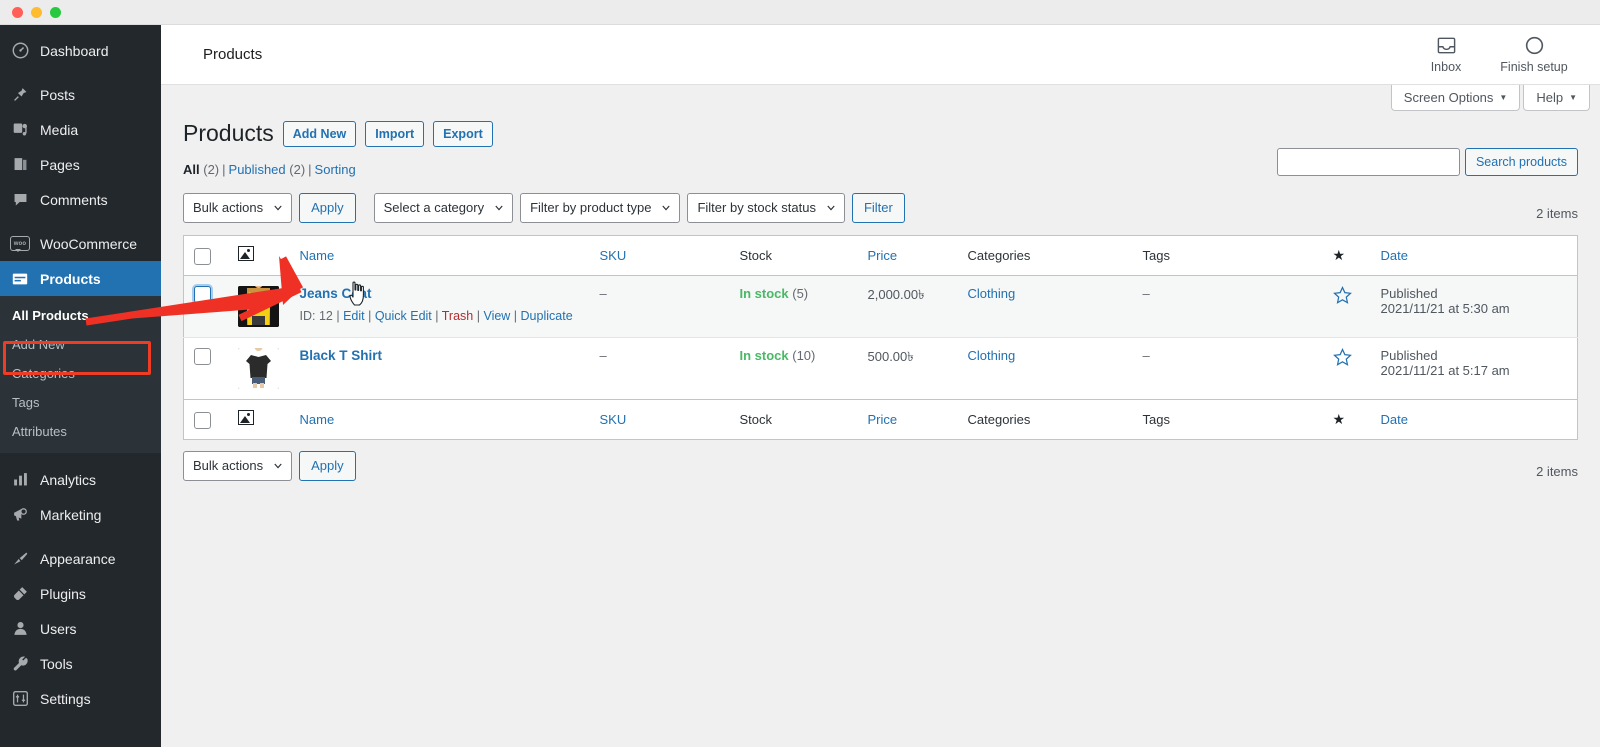  I want to click on sidebar-item-media: Media, so click(80, 129).